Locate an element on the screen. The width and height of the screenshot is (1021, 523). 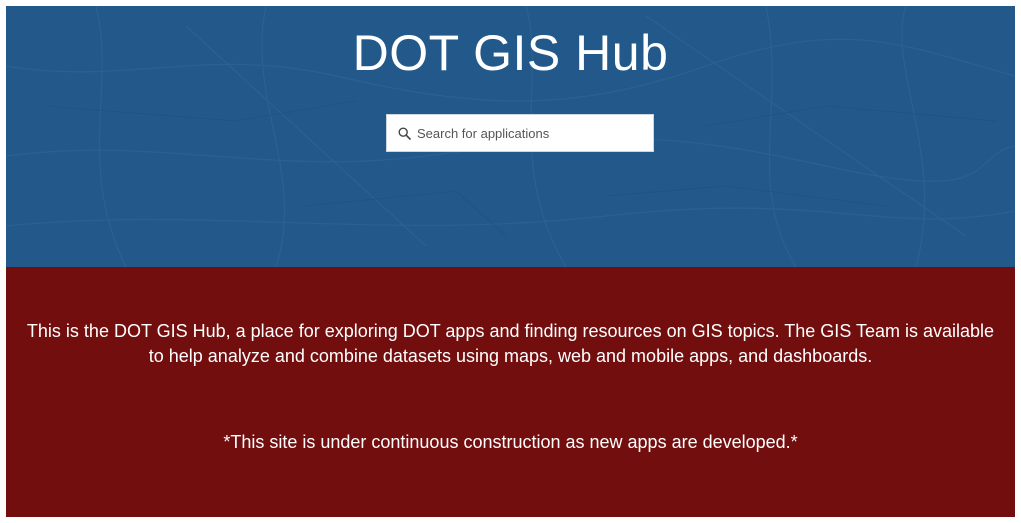
page-title: DOT GIS Hub is located at coordinates (510, 53).